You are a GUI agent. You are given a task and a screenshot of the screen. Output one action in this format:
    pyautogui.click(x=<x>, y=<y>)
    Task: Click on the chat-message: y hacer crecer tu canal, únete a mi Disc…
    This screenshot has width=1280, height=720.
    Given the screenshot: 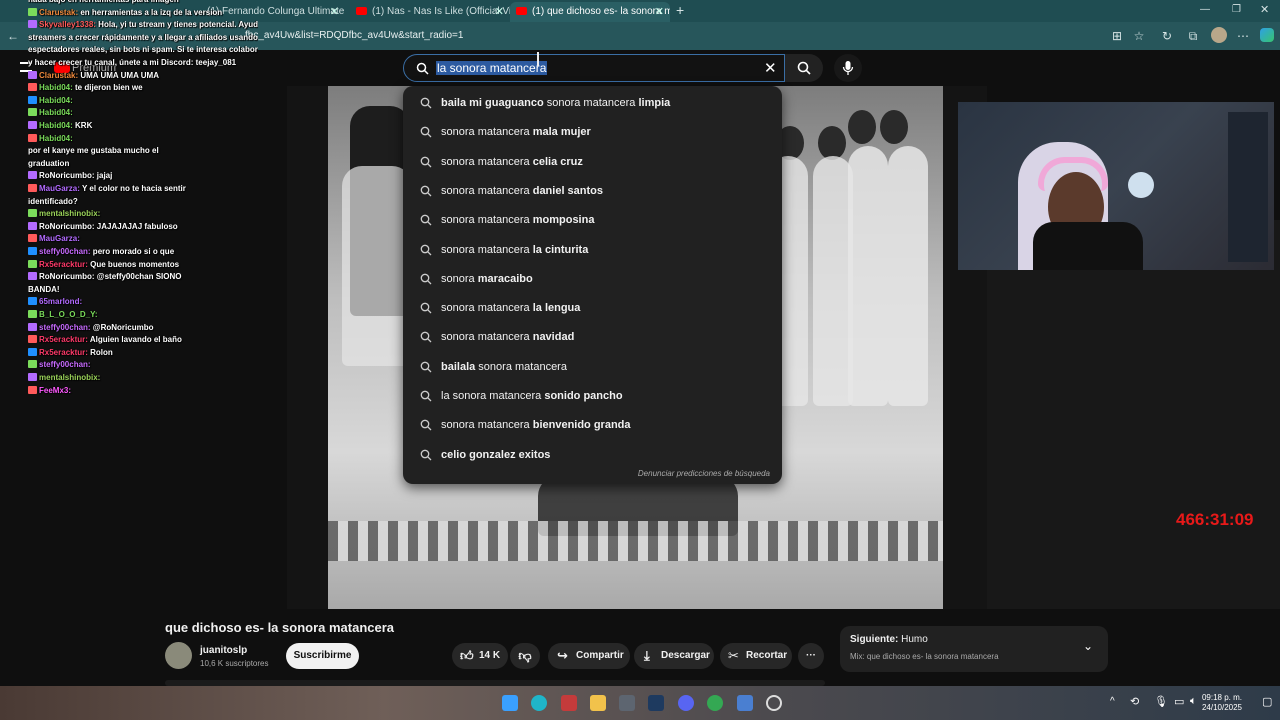 What is the action you would take?
    pyautogui.click(x=143, y=62)
    